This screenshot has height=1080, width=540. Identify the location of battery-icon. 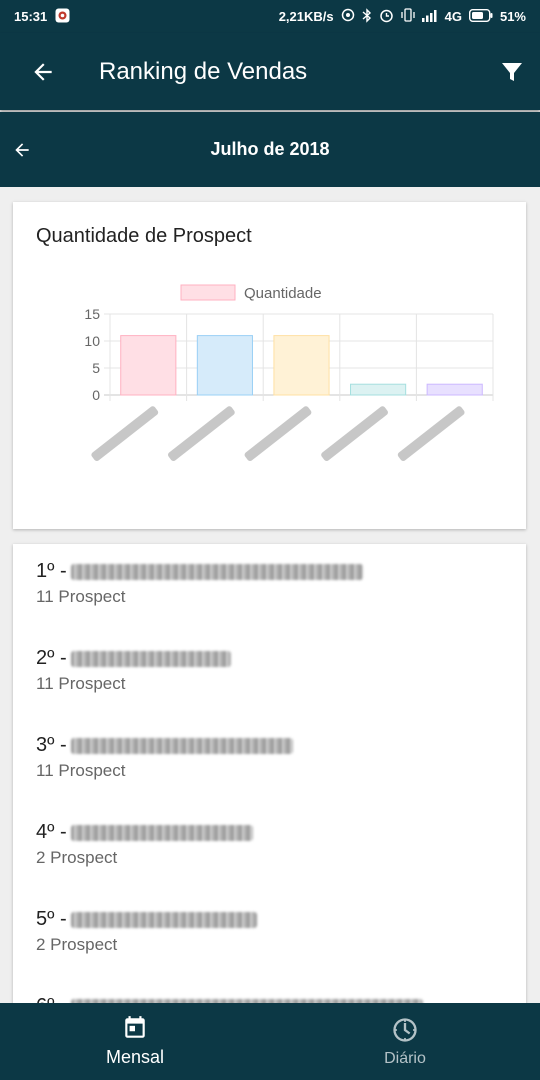
(480, 16).